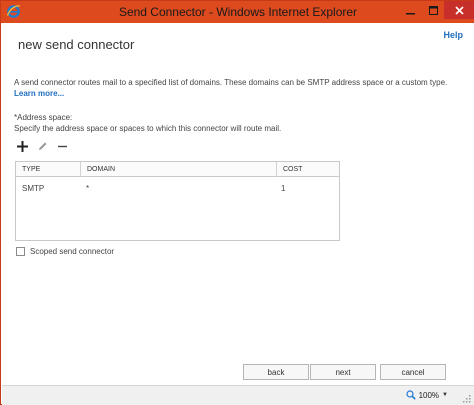 Image resolution: width=474 pixels, height=405 pixels. I want to click on scoped-send-connector-checkbox, so click(20, 251).